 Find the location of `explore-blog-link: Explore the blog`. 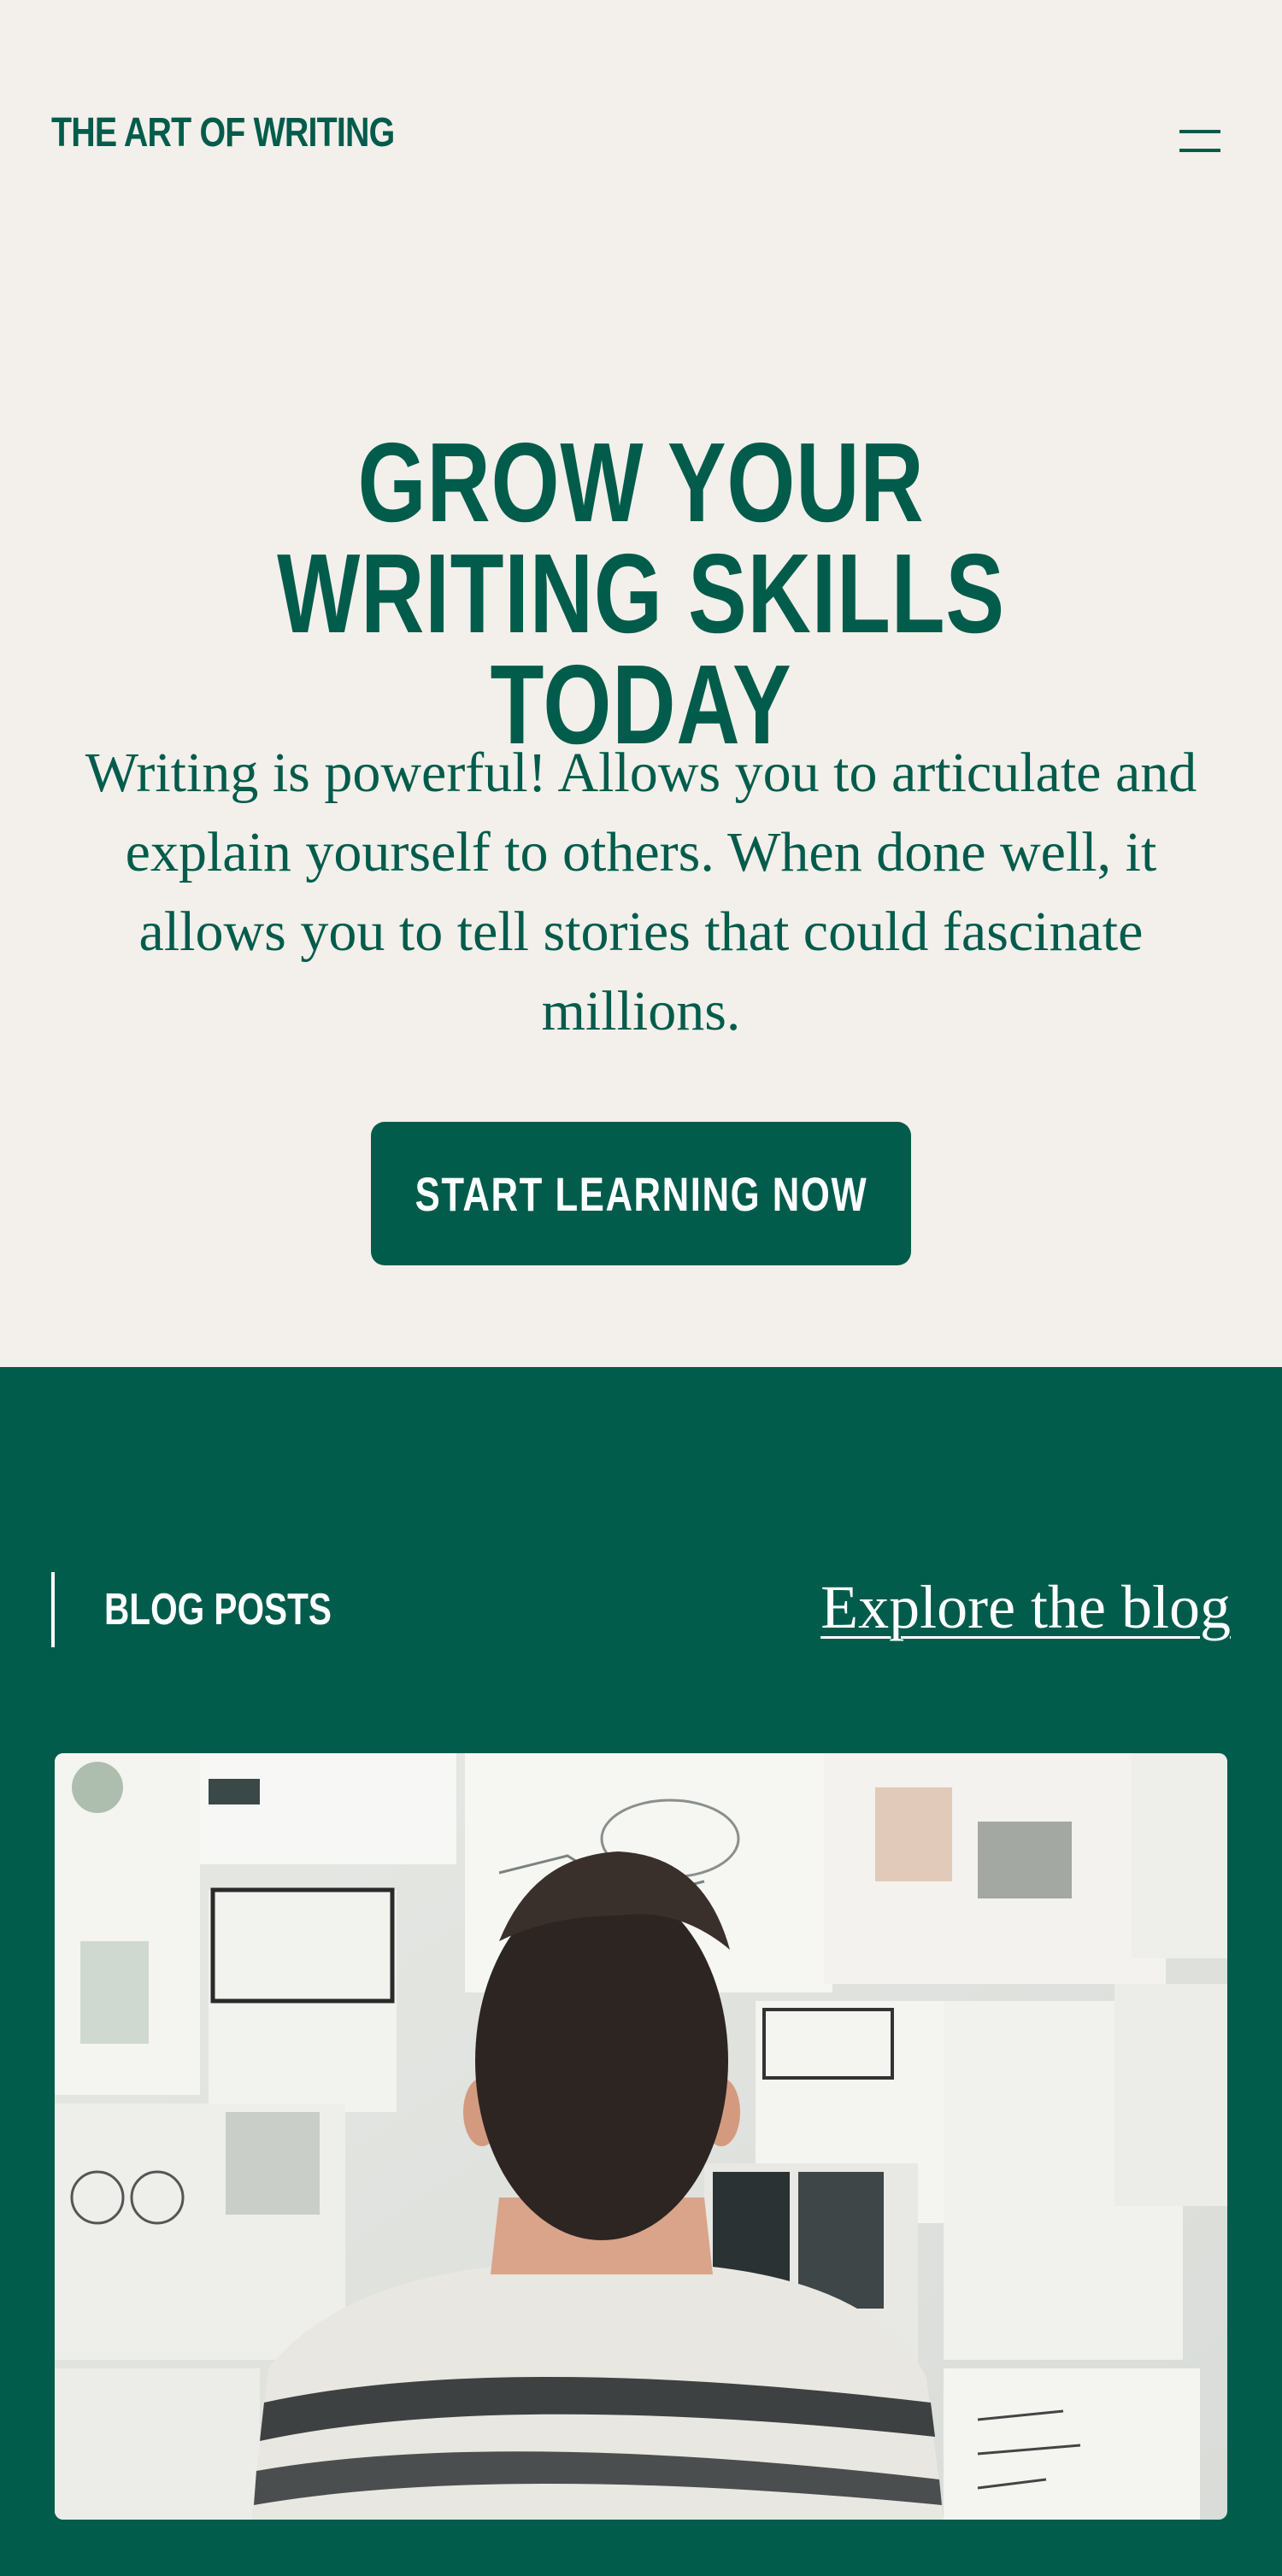

explore-blog-link: Explore the blog is located at coordinates (1025, 1607).